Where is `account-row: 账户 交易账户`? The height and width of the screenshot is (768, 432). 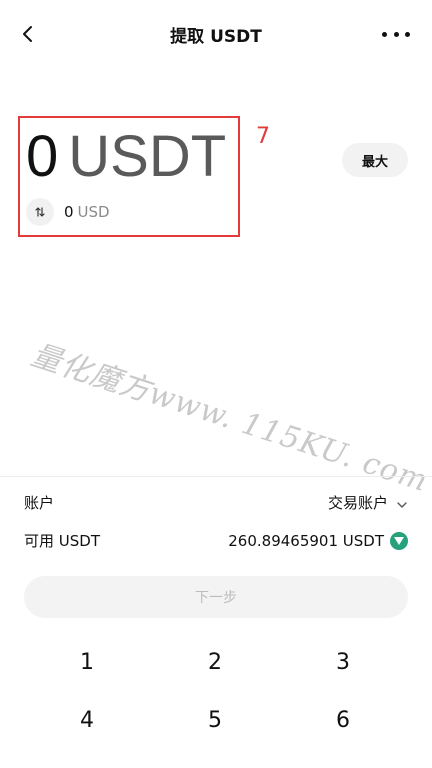 account-row: 账户 交易账户 is located at coordinates (216, 502).